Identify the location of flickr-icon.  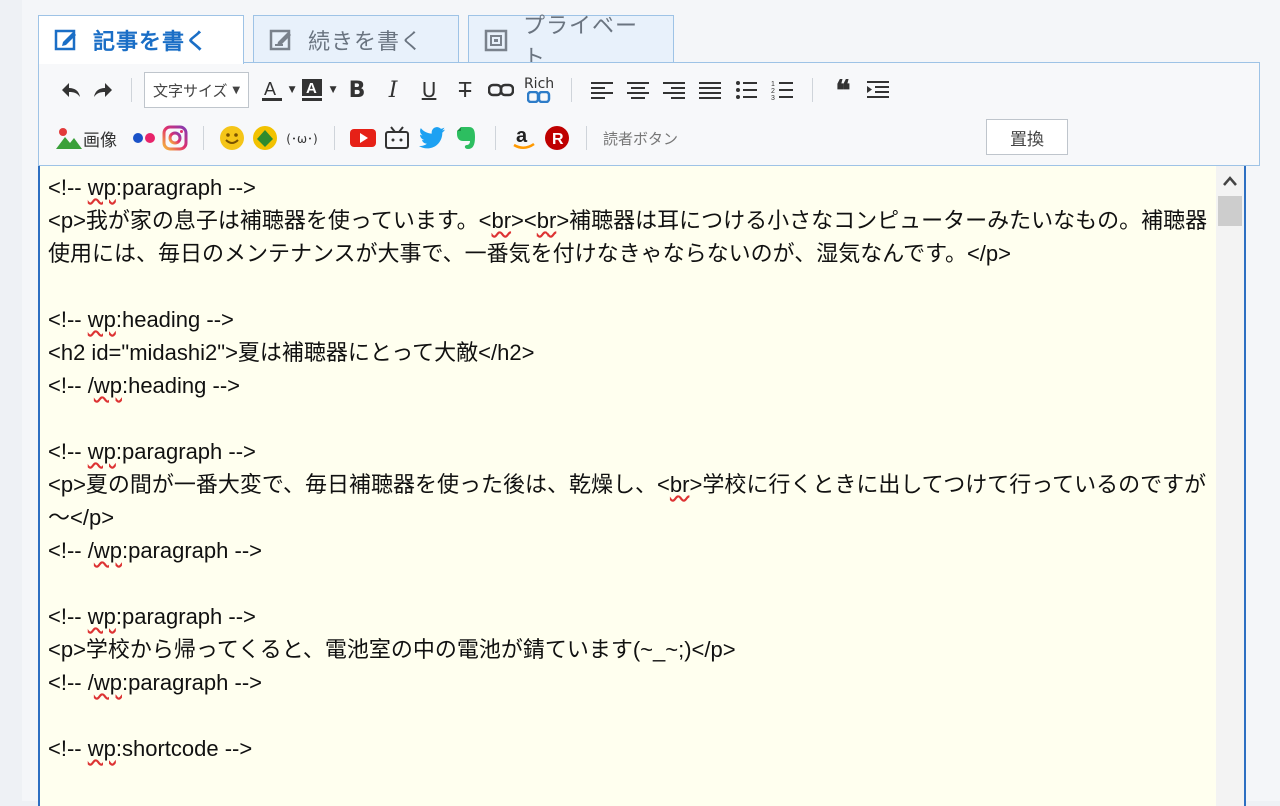
(144, 138).